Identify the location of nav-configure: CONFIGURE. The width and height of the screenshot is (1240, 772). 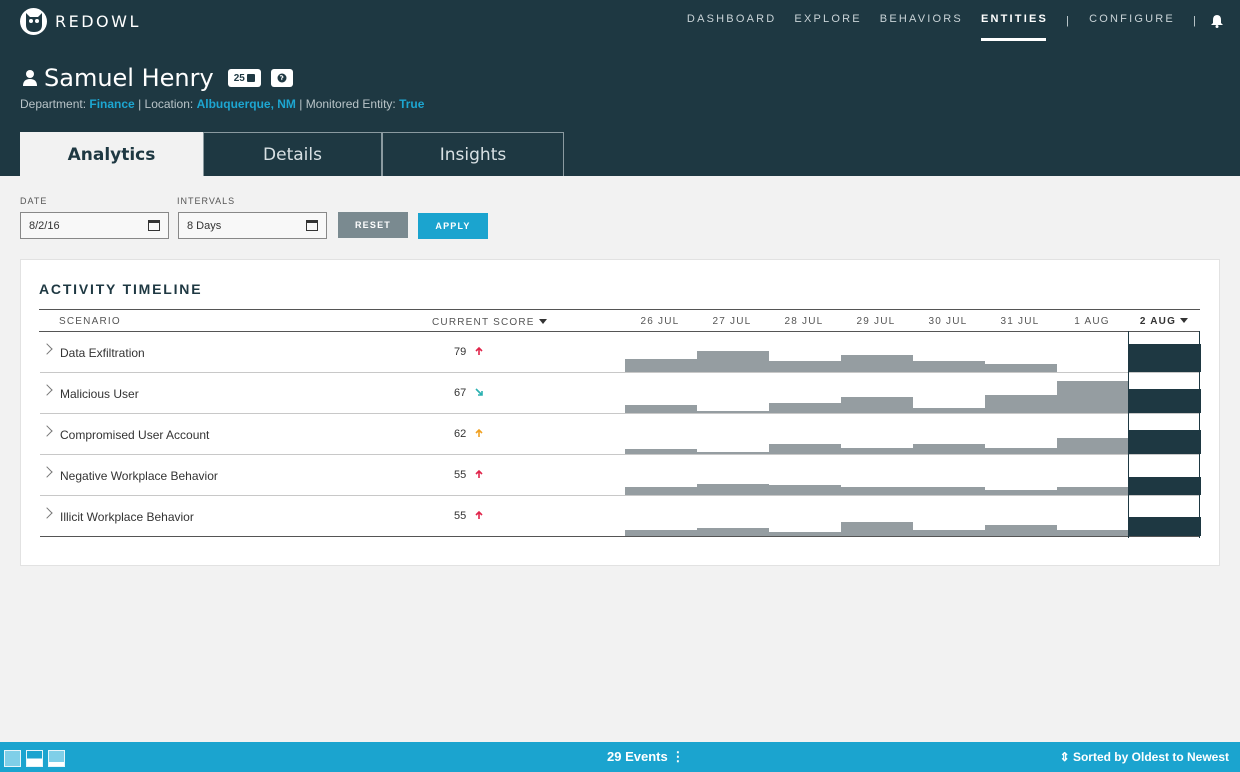
(1132, 21).